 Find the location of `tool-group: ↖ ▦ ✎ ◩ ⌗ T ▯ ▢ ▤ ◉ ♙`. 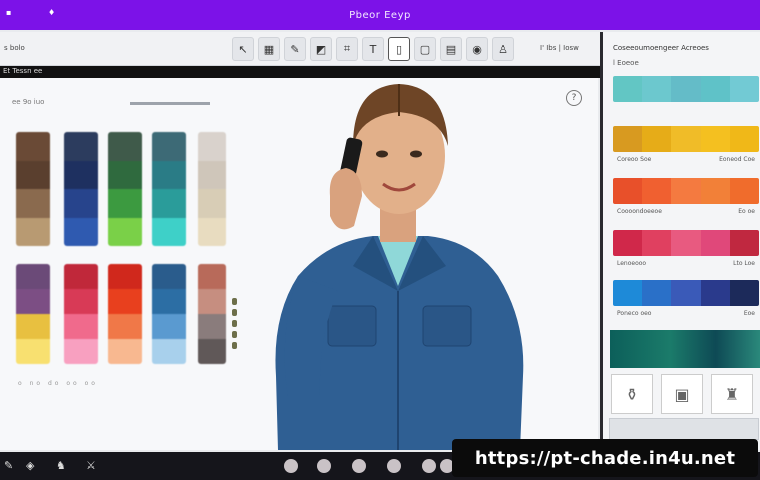

tool-group: ↖ ▦ ✎ ◩ ⌗ T ▯ ▢ ▤ ◉ ♙ is located at coordinates (373, 49).